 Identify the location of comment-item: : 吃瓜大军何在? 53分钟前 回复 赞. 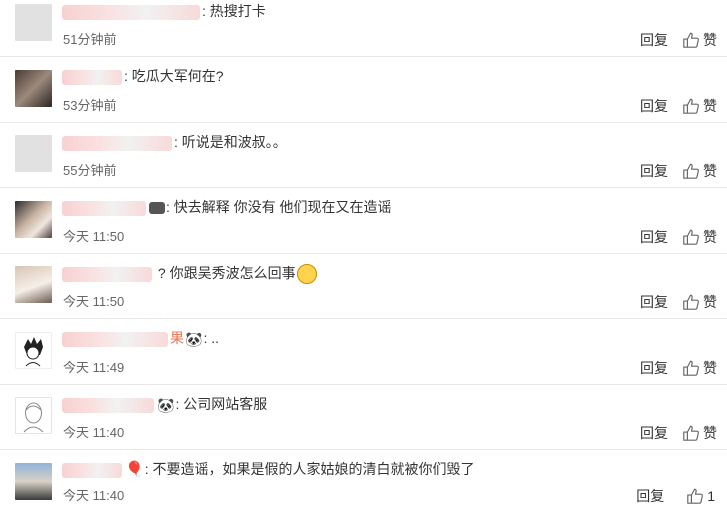
(363, 90).